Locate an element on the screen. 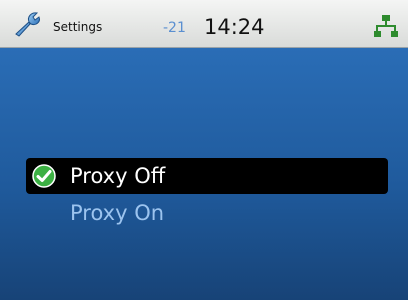  signal-strength: -21 is located at coordinates (174, 28).